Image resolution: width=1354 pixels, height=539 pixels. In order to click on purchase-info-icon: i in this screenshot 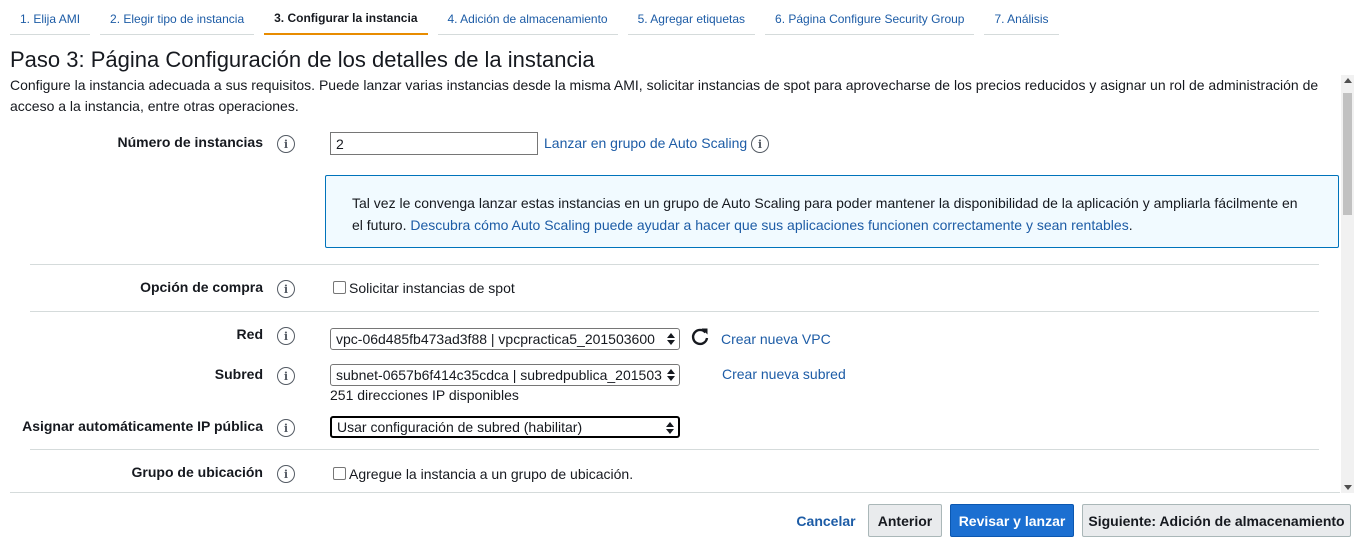, I will do `click(286, 289)`.